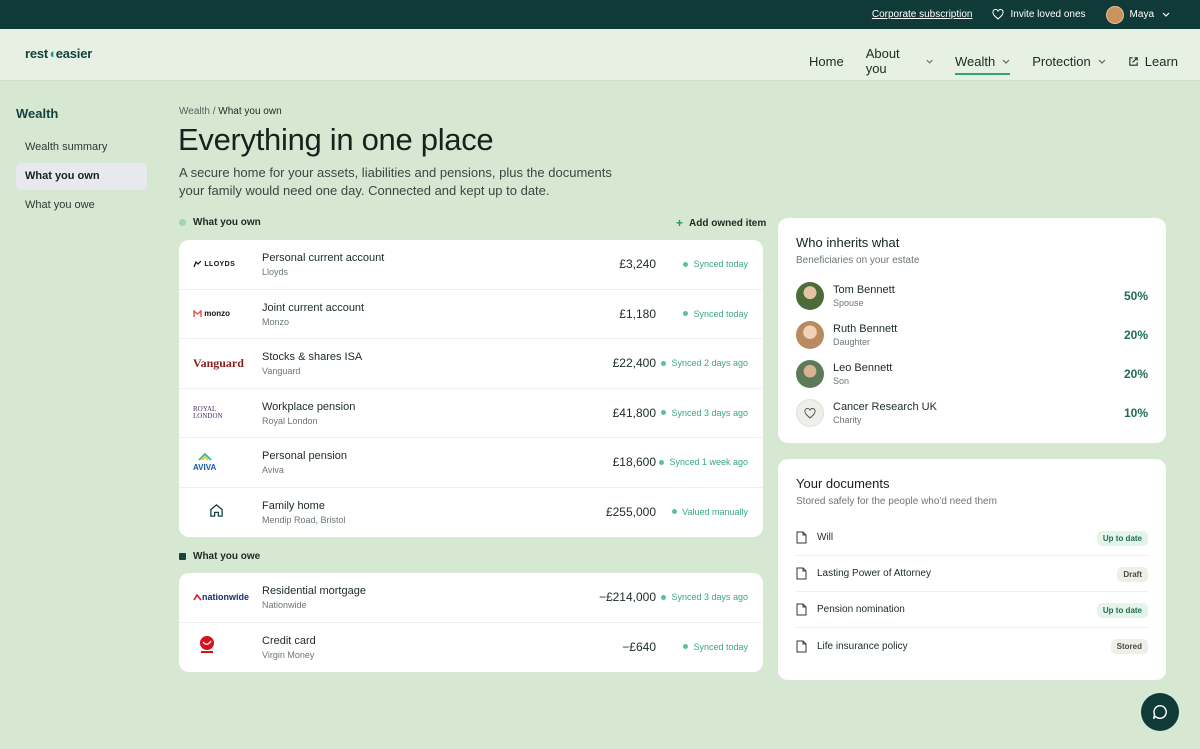 This screenshot has width=1200, height=749. I want to click on item-amount: −£214,000, so click(627, 597).